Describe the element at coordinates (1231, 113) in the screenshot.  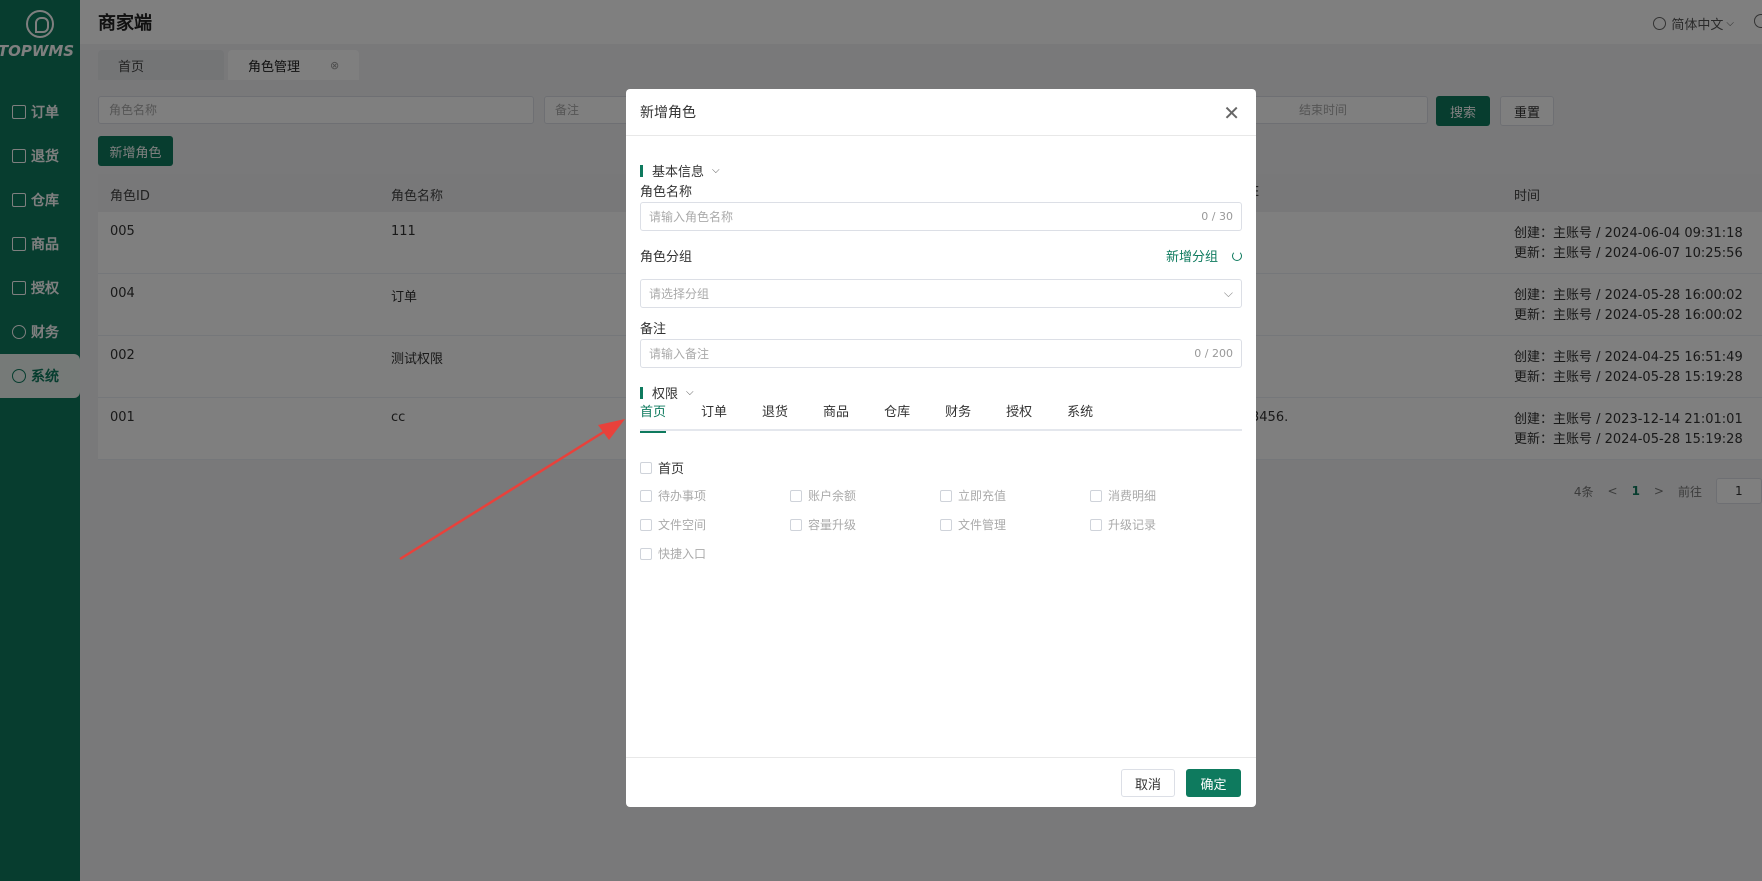
I see `close-icon: ✕` at that location.